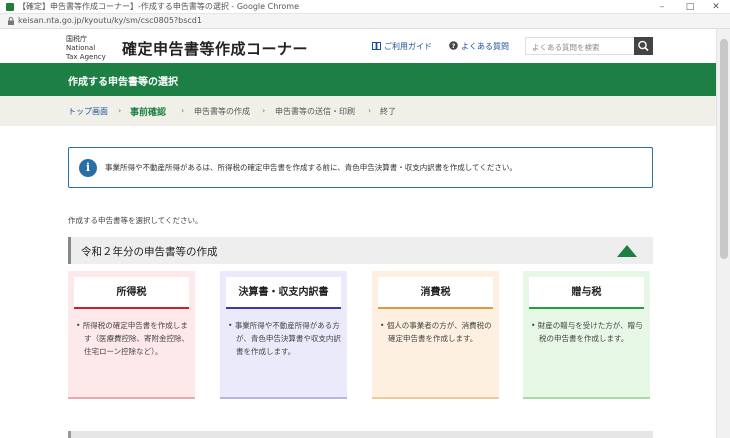 Image resolution: width=730 pixels, height=438 pixels. Describe the element at coordinates (123, 82) in the screenshot. I see `page-title: 作成する申告書等の選択` at that location.